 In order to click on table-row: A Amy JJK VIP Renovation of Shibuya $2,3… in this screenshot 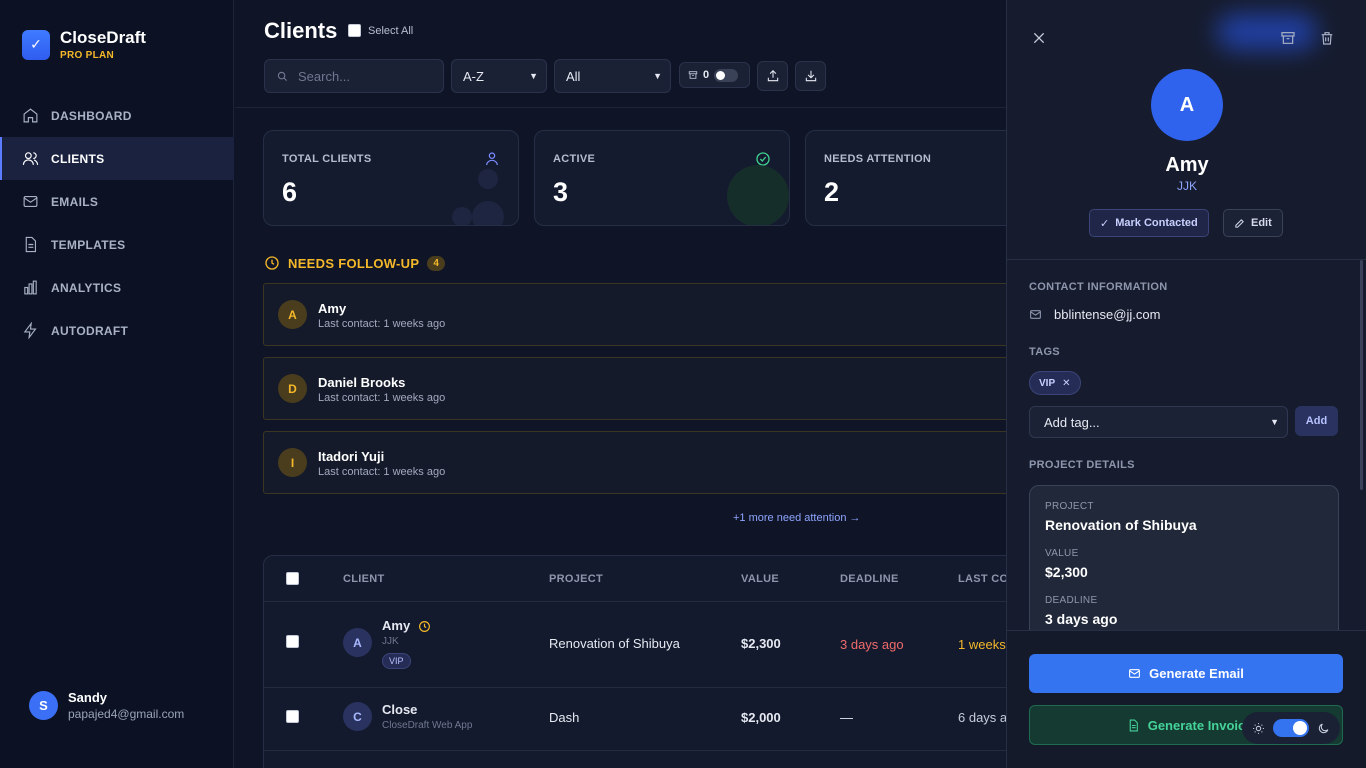, I will do `click(649, 644)`.